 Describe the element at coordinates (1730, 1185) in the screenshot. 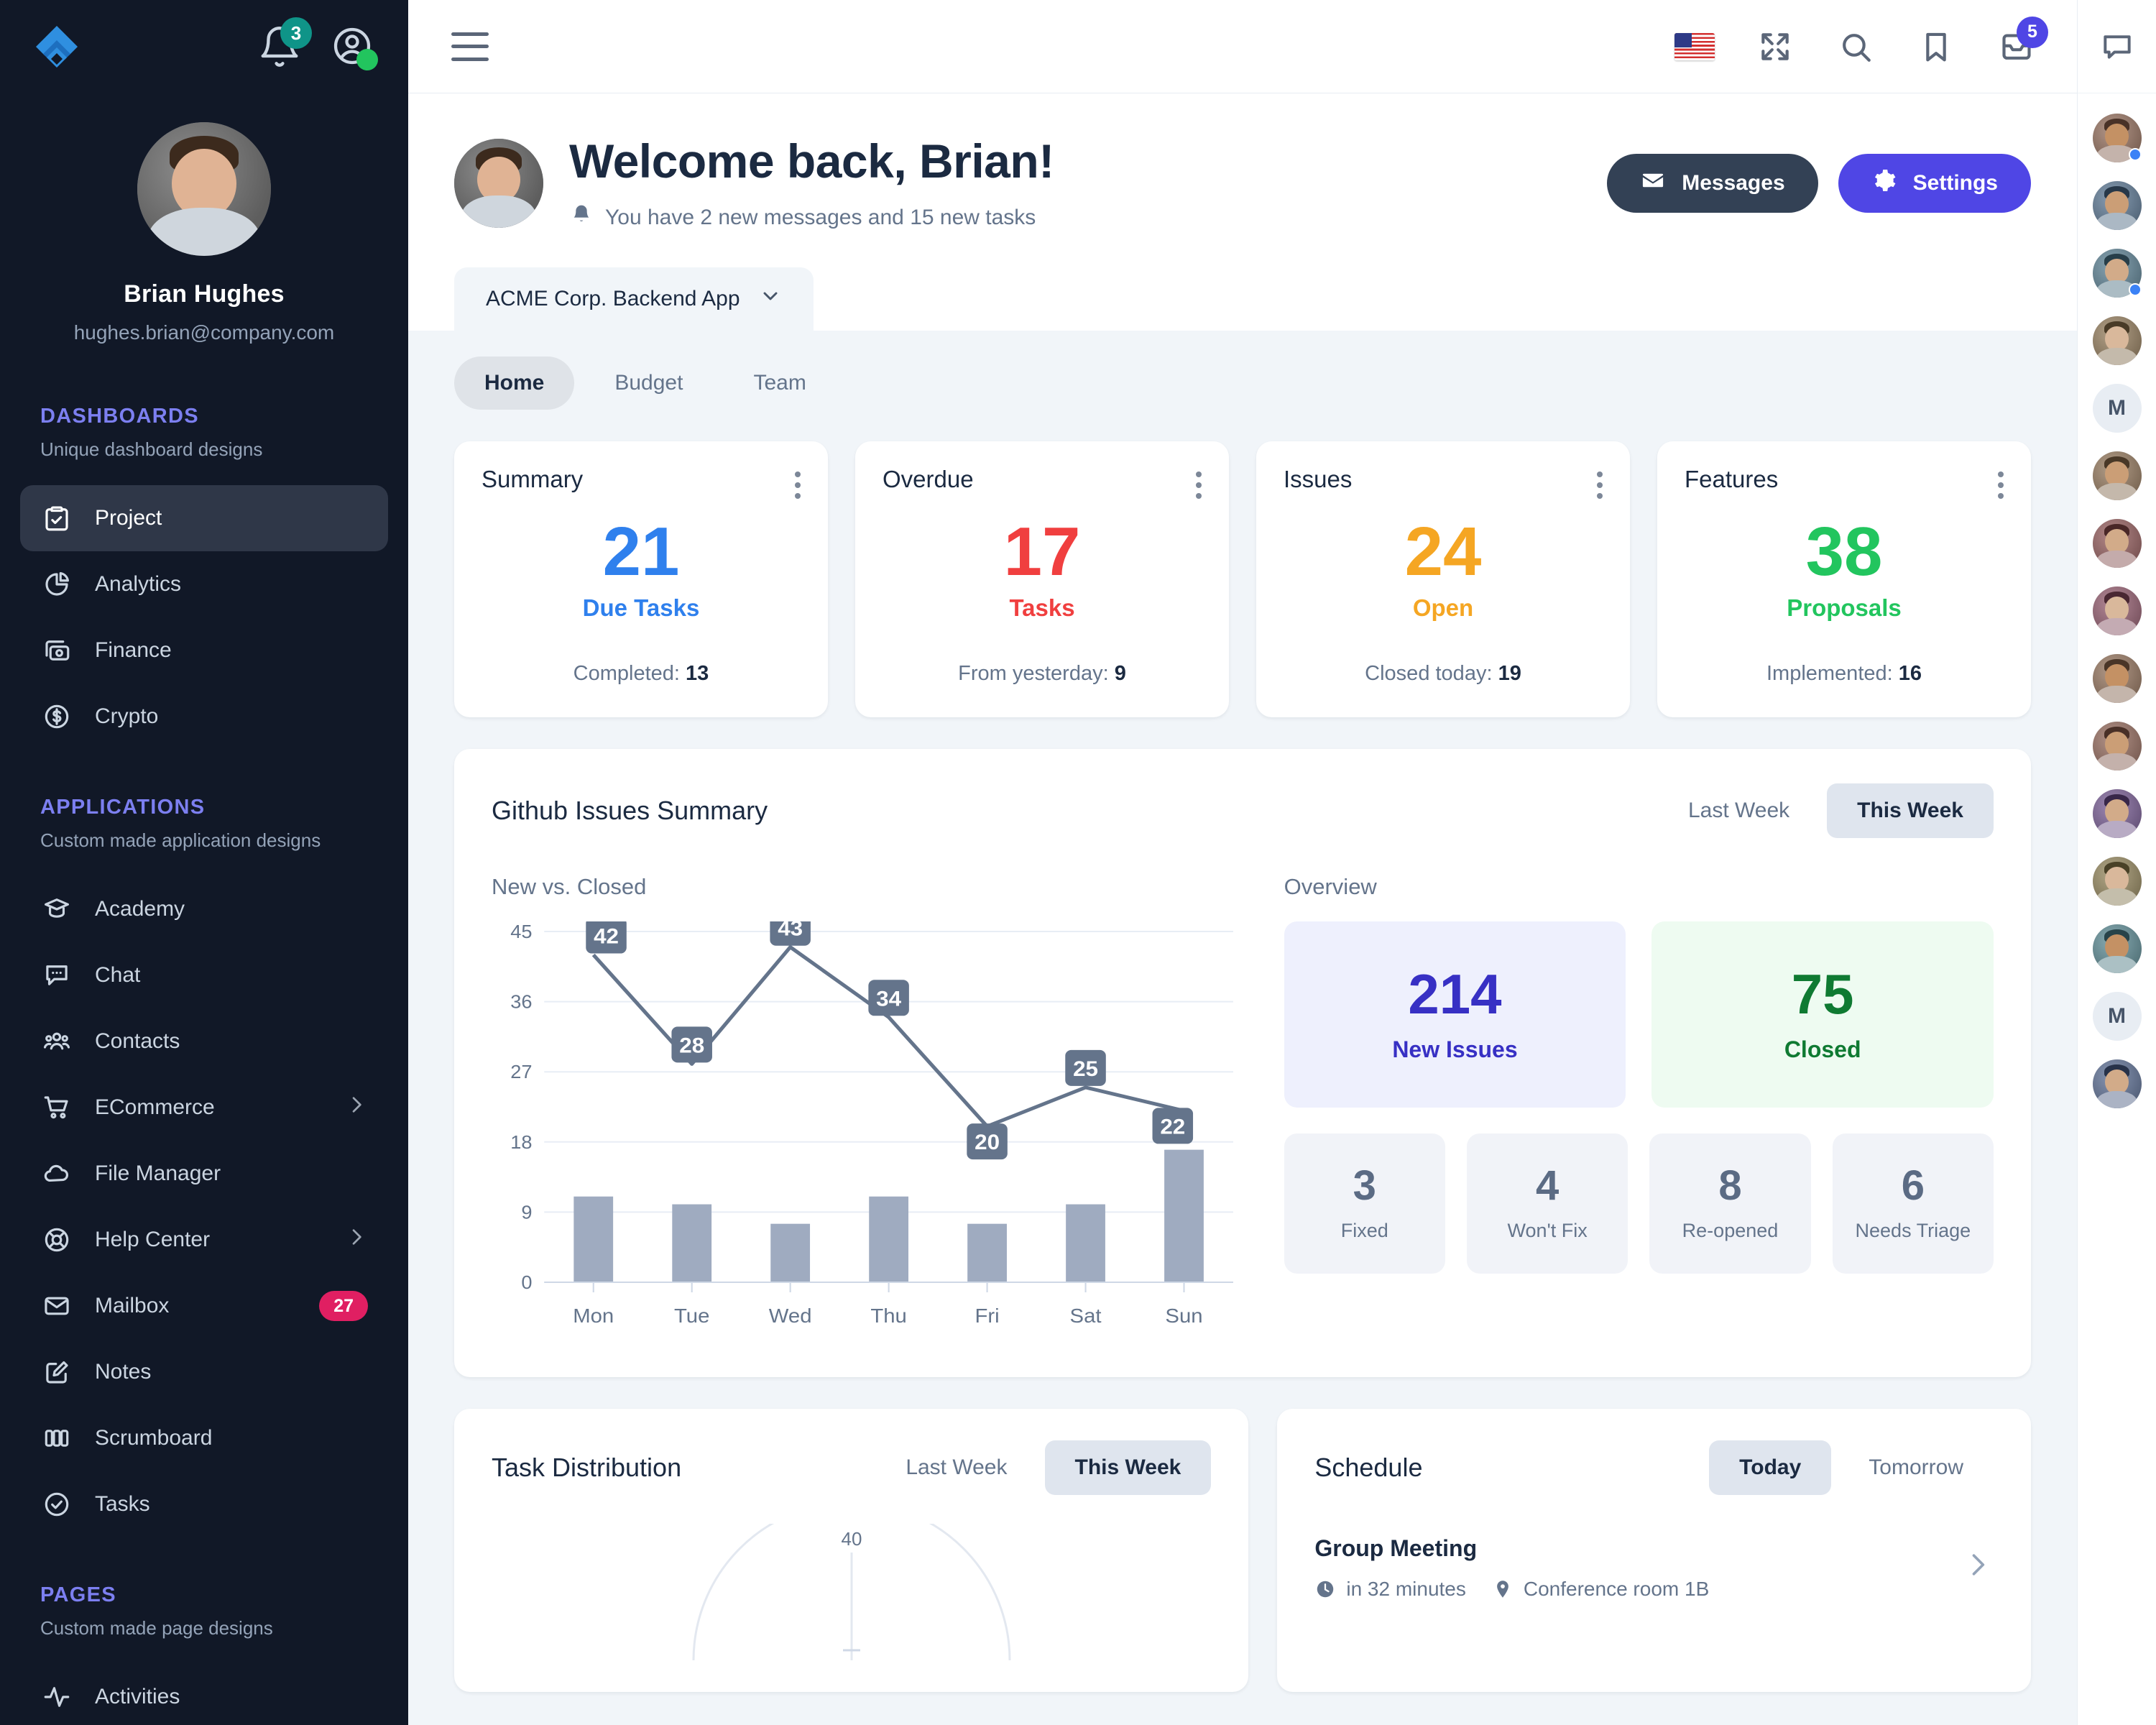

I see `mini-value: 8` at that location.